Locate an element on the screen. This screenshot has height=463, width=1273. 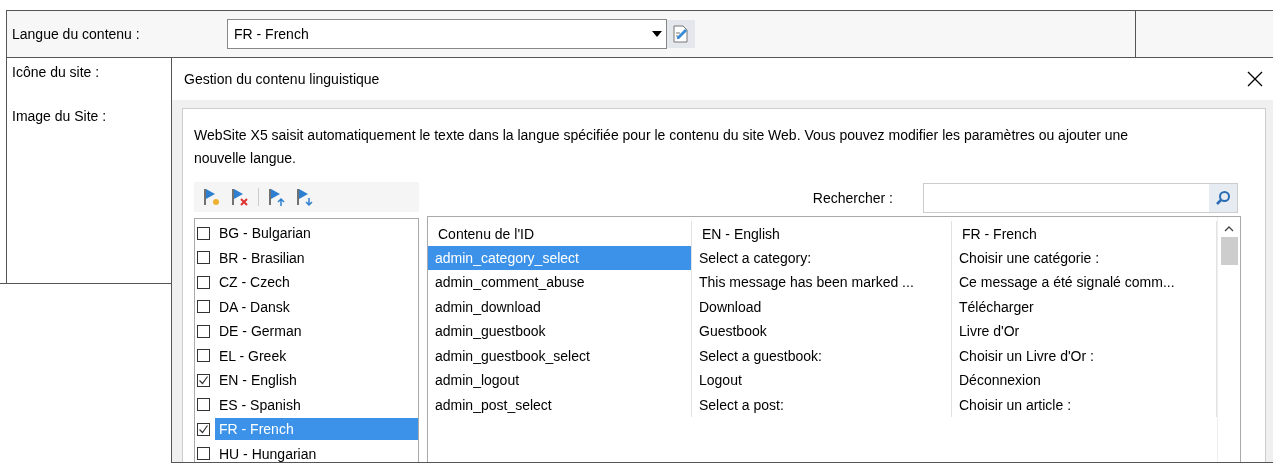
move-up-flag-button is located at coordinates (277, 197).